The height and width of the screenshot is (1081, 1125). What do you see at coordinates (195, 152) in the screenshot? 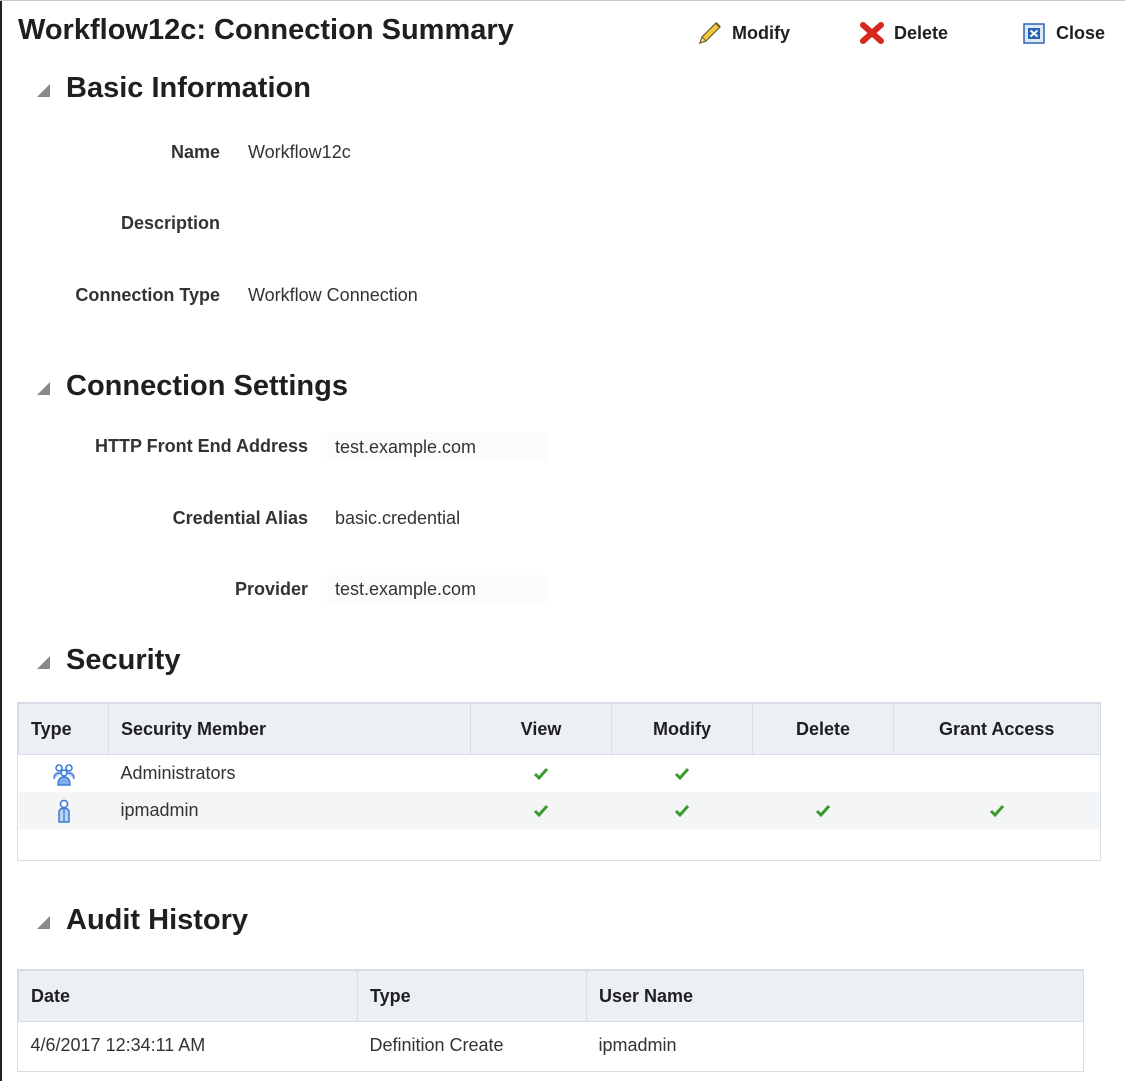
I see `name-label: Name` at bounding box center [195, 152].